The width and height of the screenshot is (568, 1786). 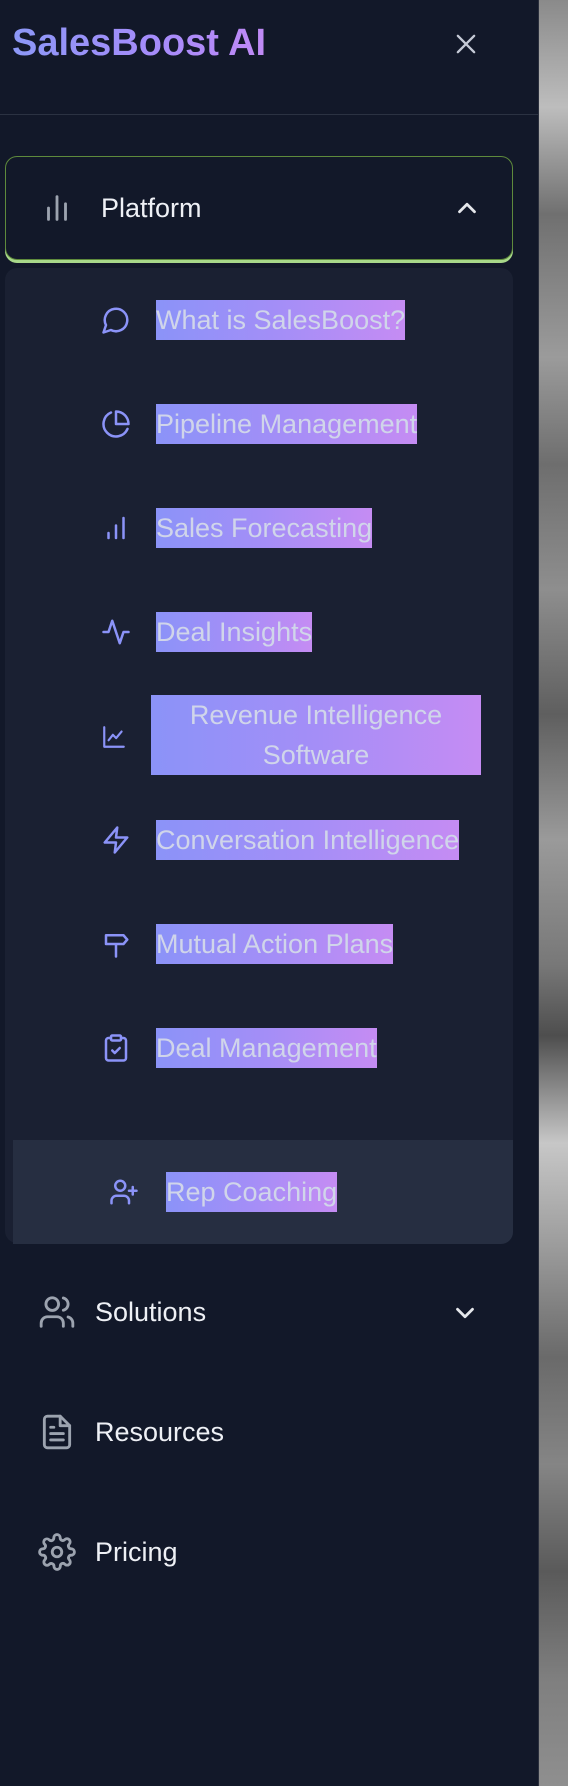 I want to click on submenu-item-label: Mutual Action Plans, so click(x=275, y=944).